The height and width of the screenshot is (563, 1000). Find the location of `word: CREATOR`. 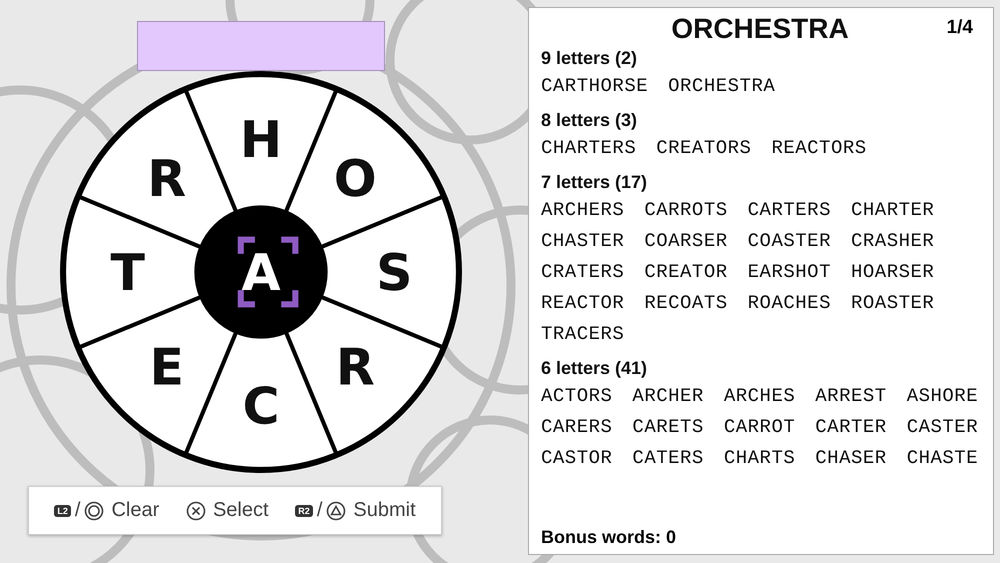

word: CREATOR is located at coordinates (686, 272).